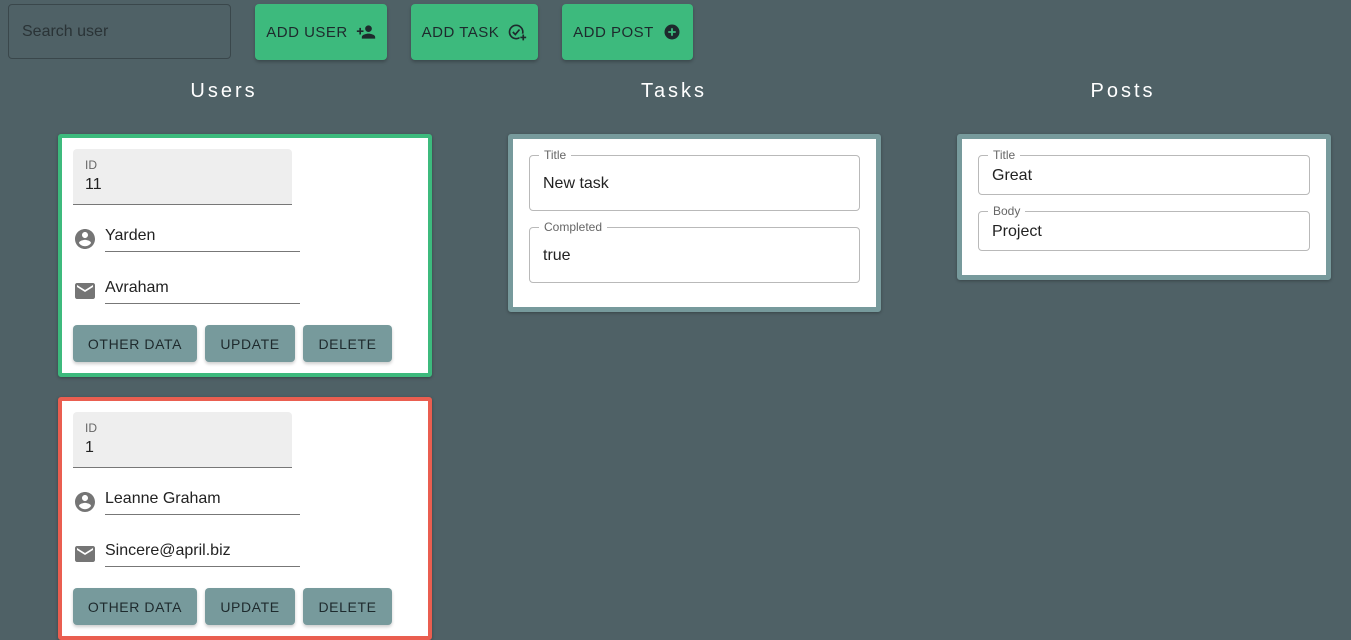 This screenshot has width=1351, height=640. I want to click on tasks-column-title: Tasks, so click(674, 91).